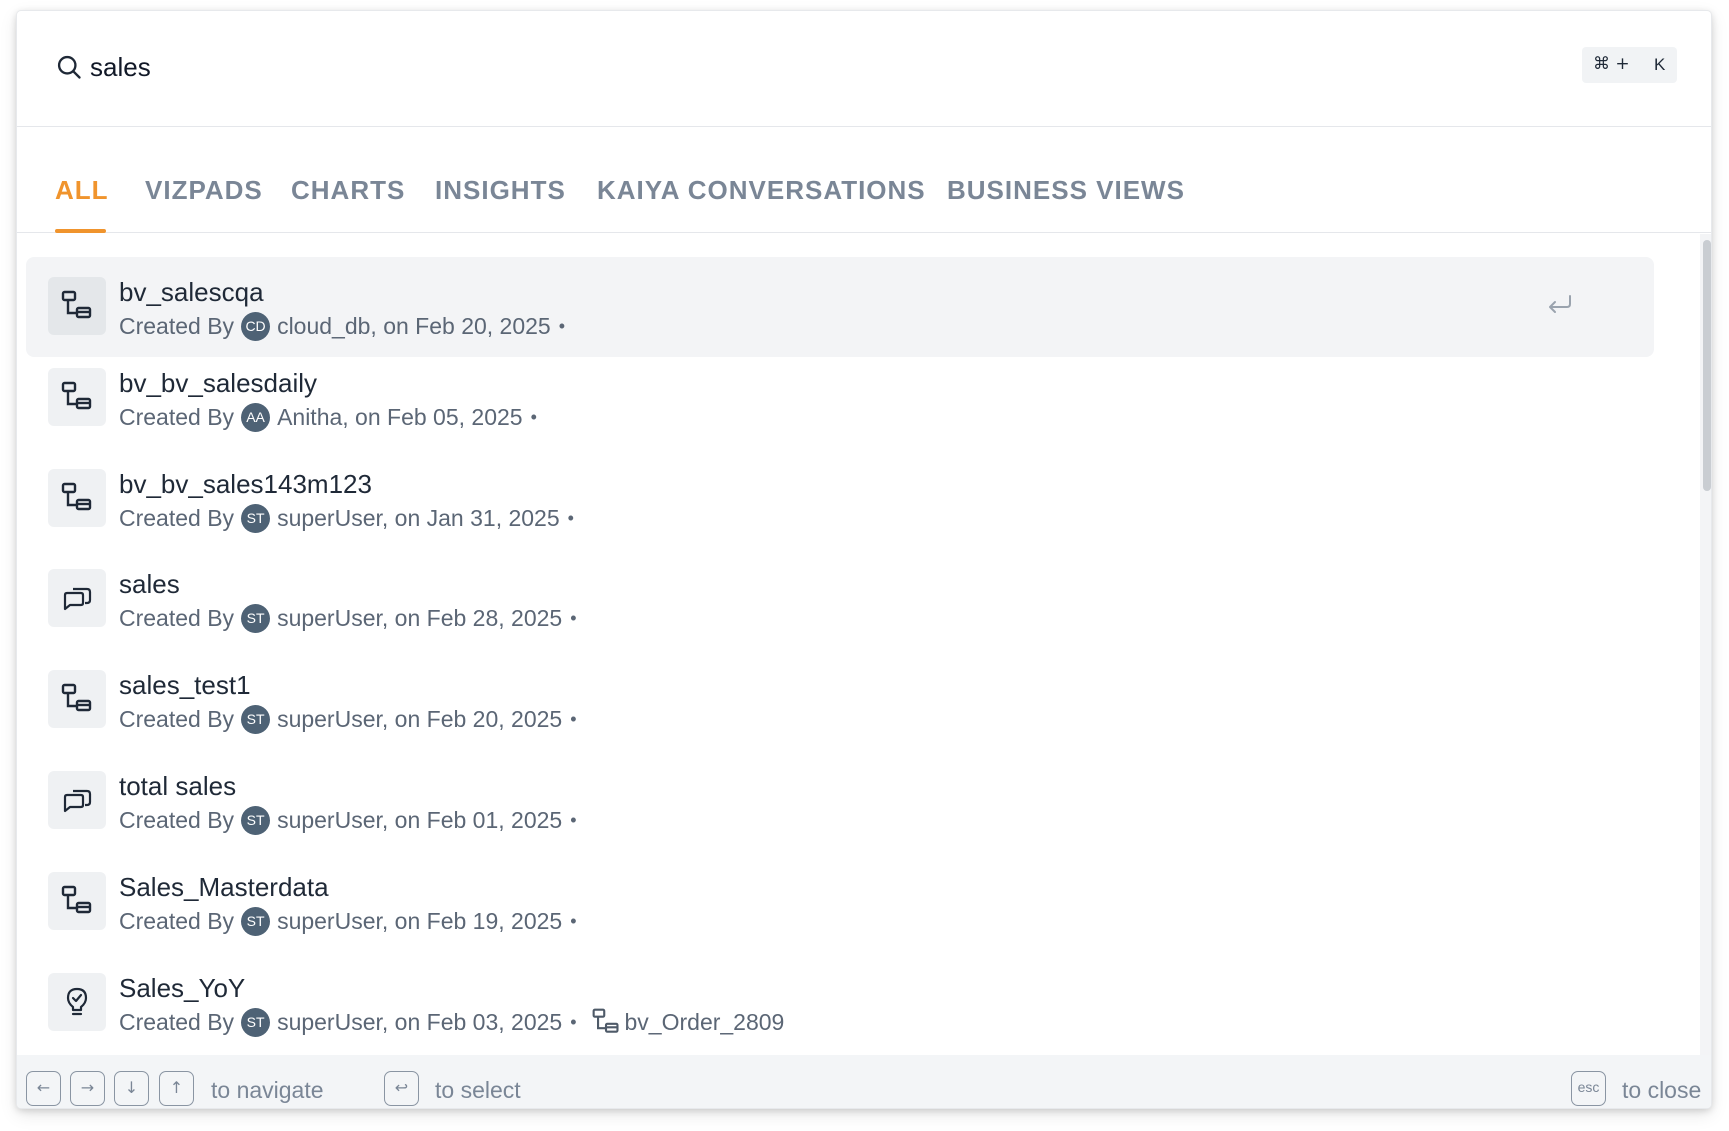 The image size is (1729, 1131). I want to click on select-hint: to select, so click(478, 1090).